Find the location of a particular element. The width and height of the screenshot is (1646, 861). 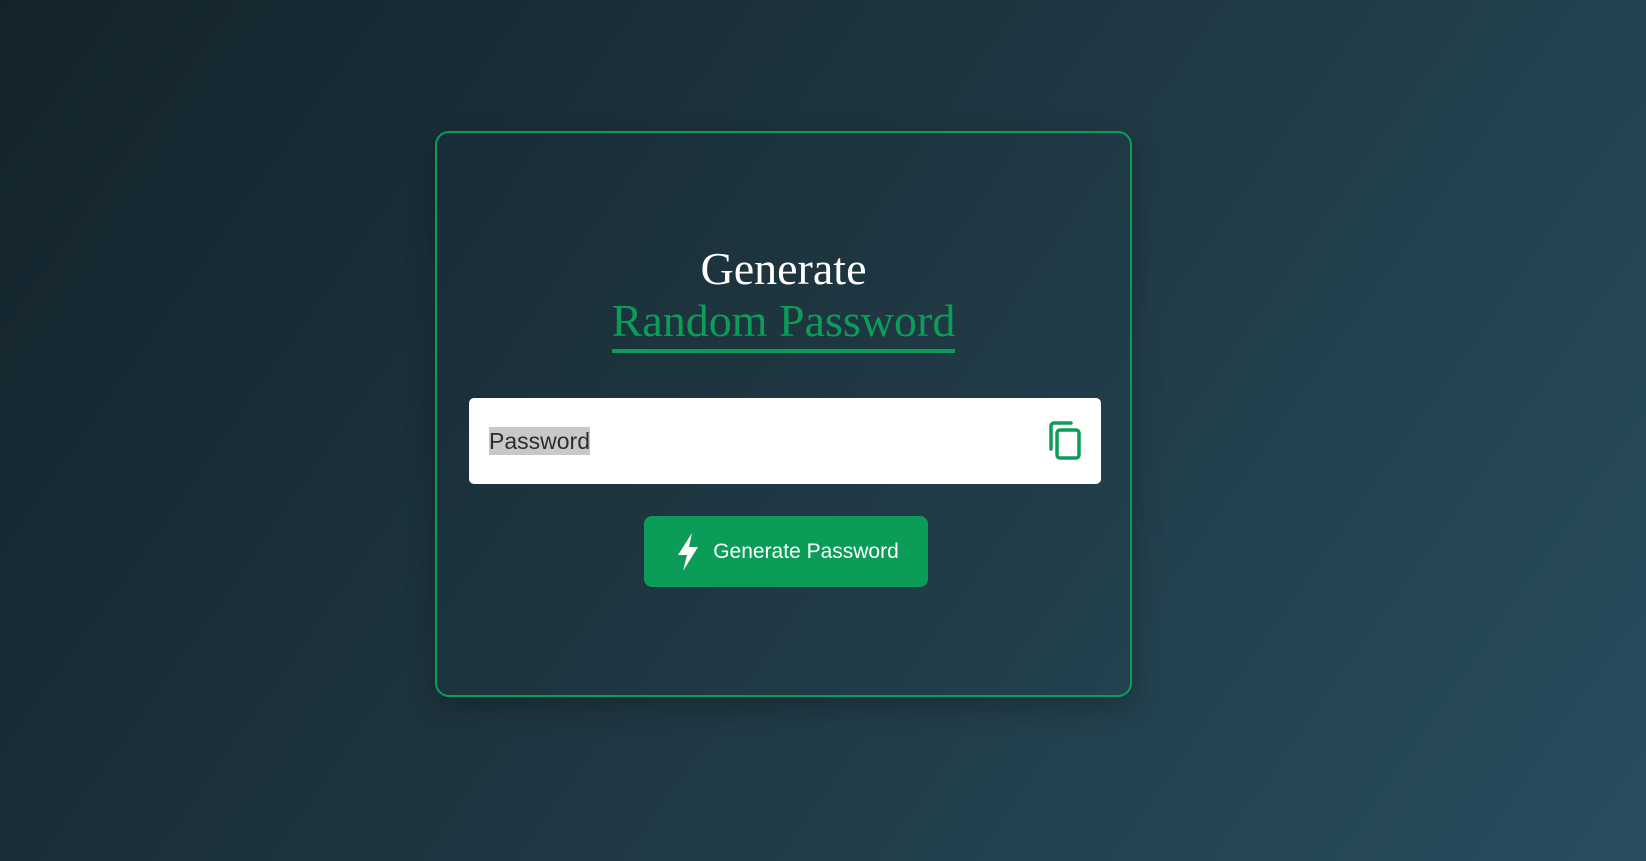

page-title: Generate Random Password is located at coordinates (783, 298).